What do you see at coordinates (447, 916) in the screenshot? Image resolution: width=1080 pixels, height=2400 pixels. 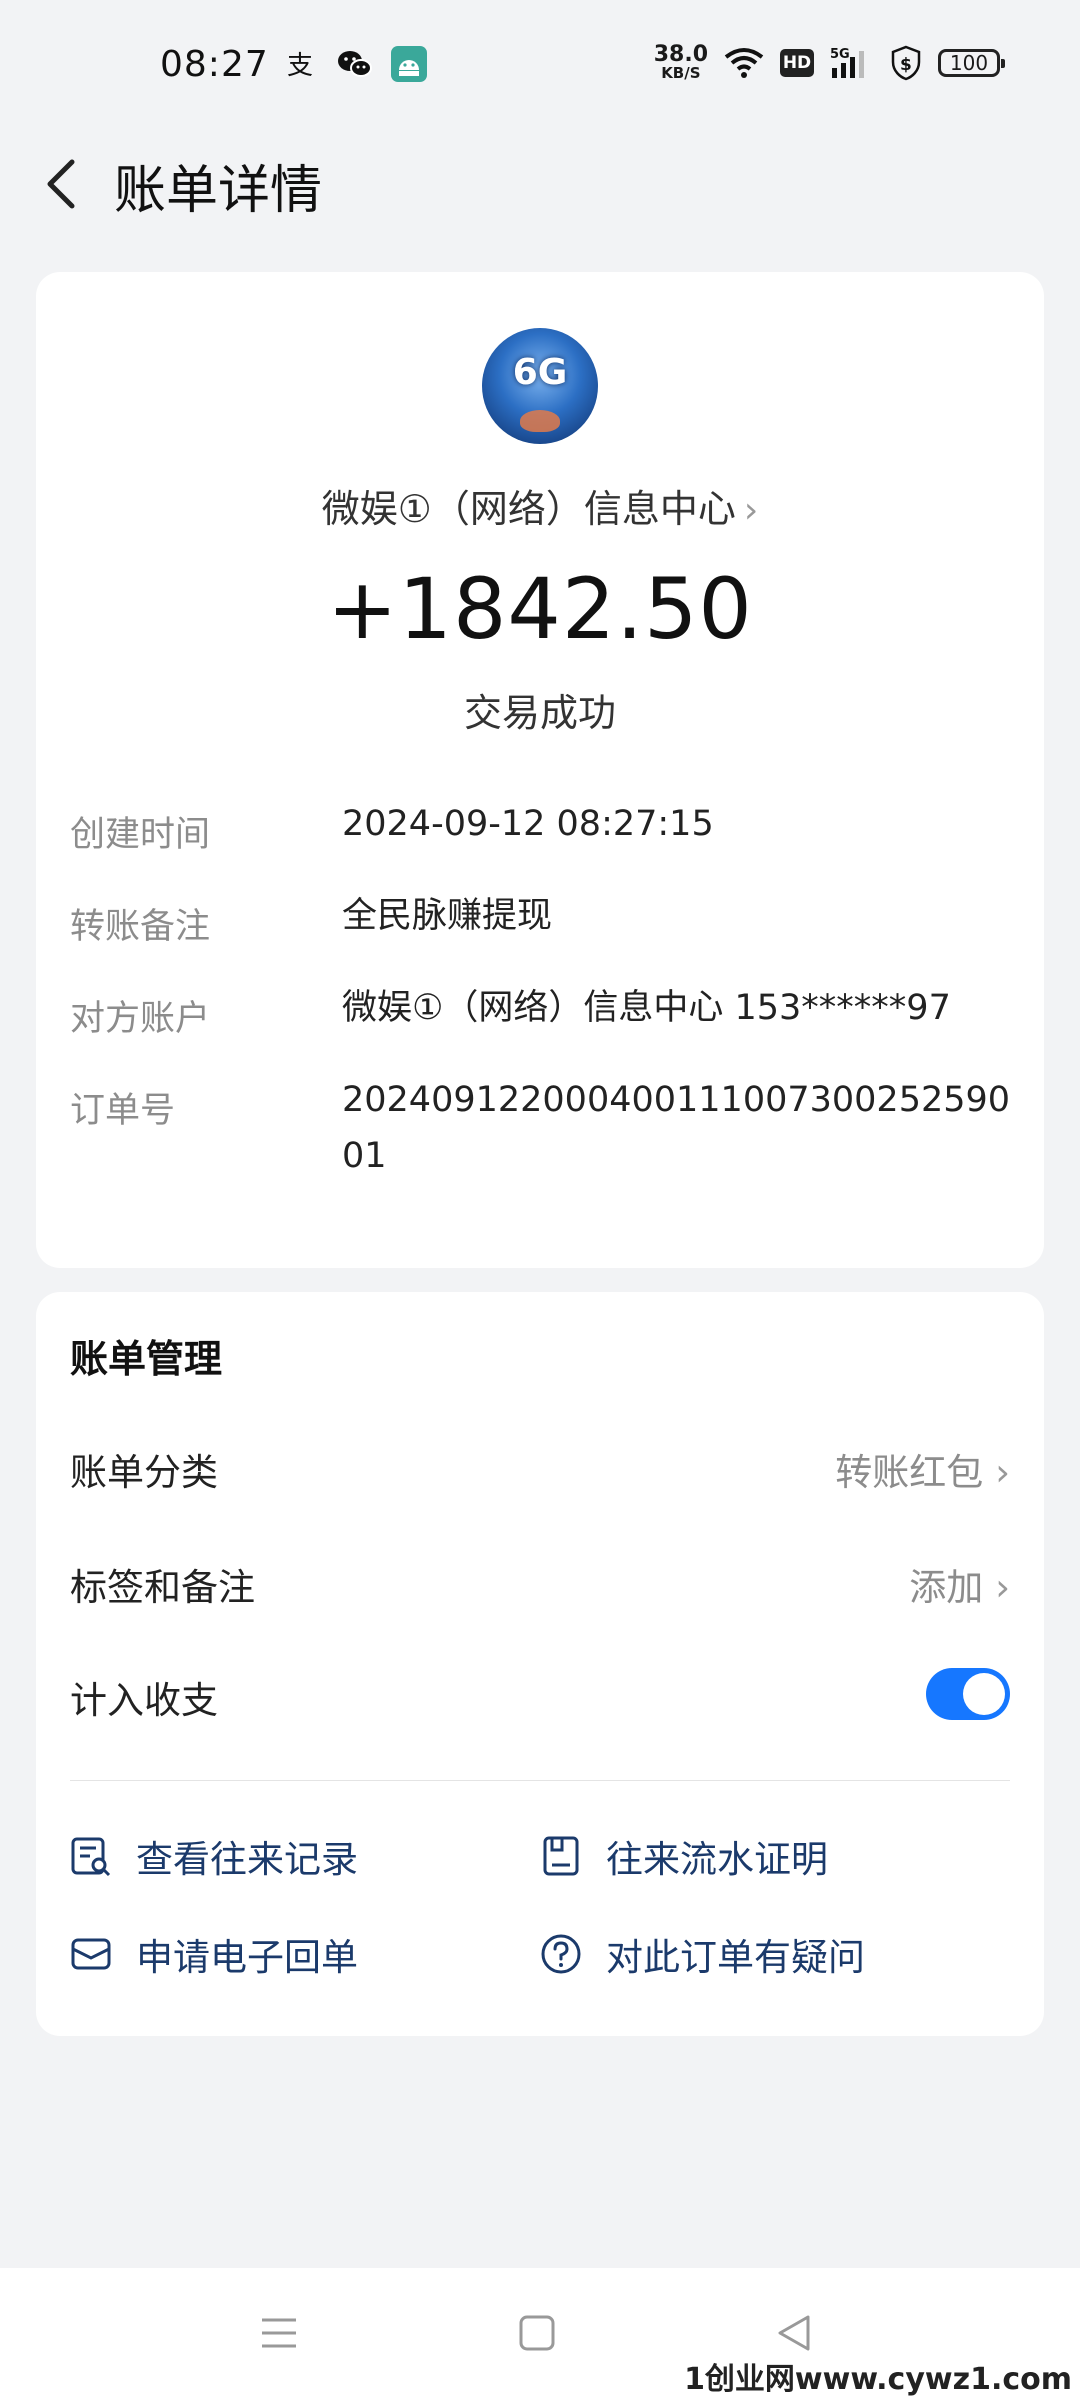 I see `detail-value: 全民脉赚提现` at bounding box center [447, 916].